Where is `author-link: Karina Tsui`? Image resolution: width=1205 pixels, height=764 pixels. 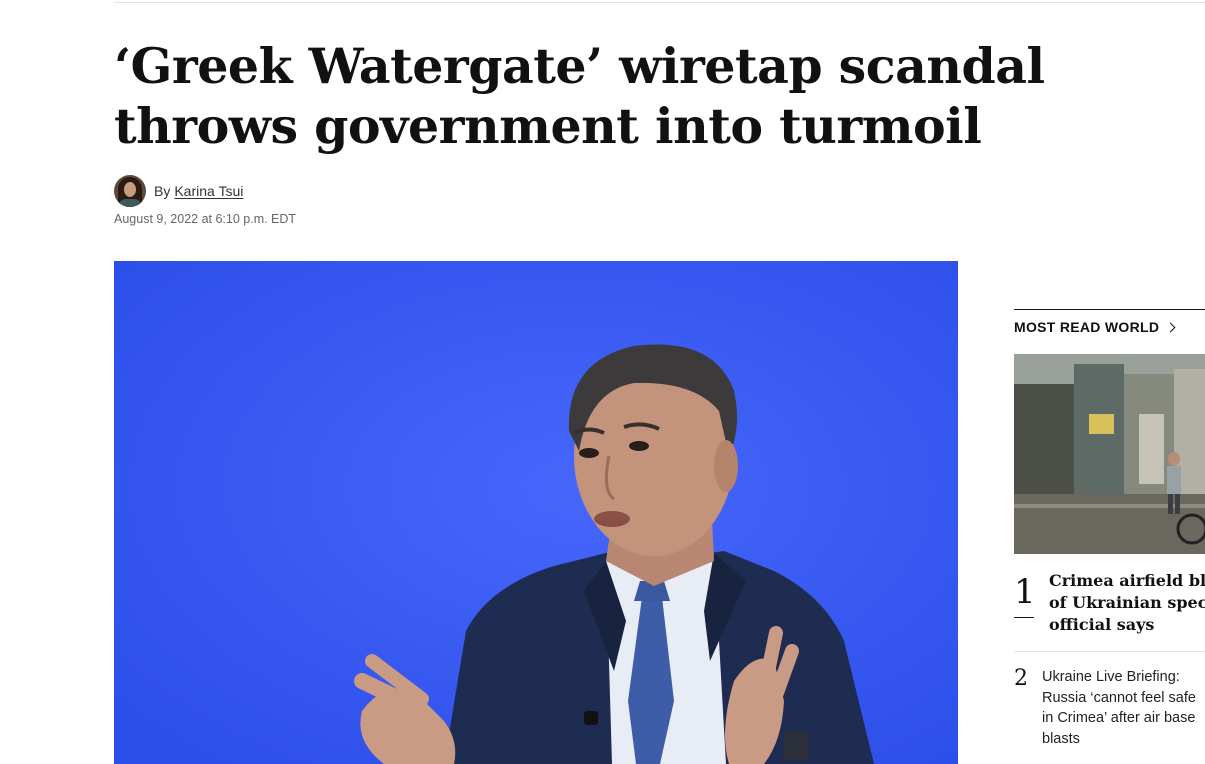 author-link: Karina Tsui is located at coordinates (208, 191).